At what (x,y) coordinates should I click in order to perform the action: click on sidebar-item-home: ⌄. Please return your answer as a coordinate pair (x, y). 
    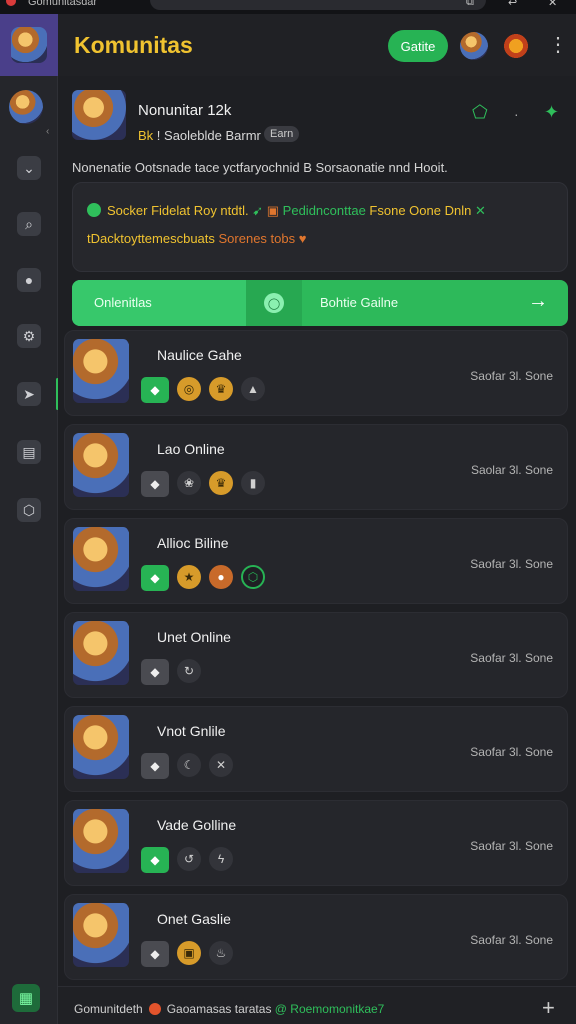
    Looking at the image, I should click on (29, 168).